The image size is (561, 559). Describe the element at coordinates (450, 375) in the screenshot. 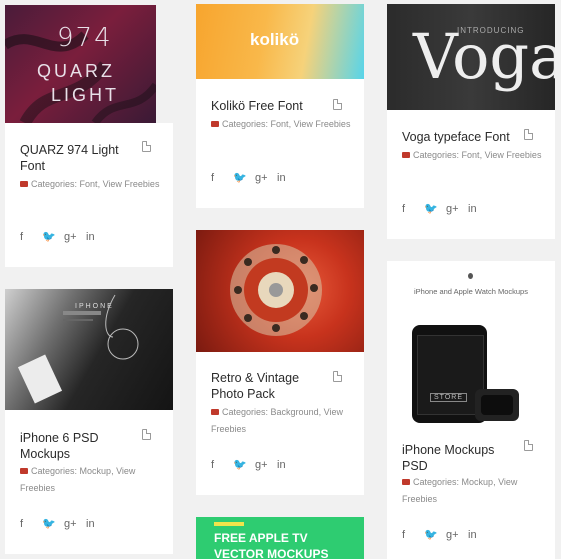

I see `iphone-screen` at that location.